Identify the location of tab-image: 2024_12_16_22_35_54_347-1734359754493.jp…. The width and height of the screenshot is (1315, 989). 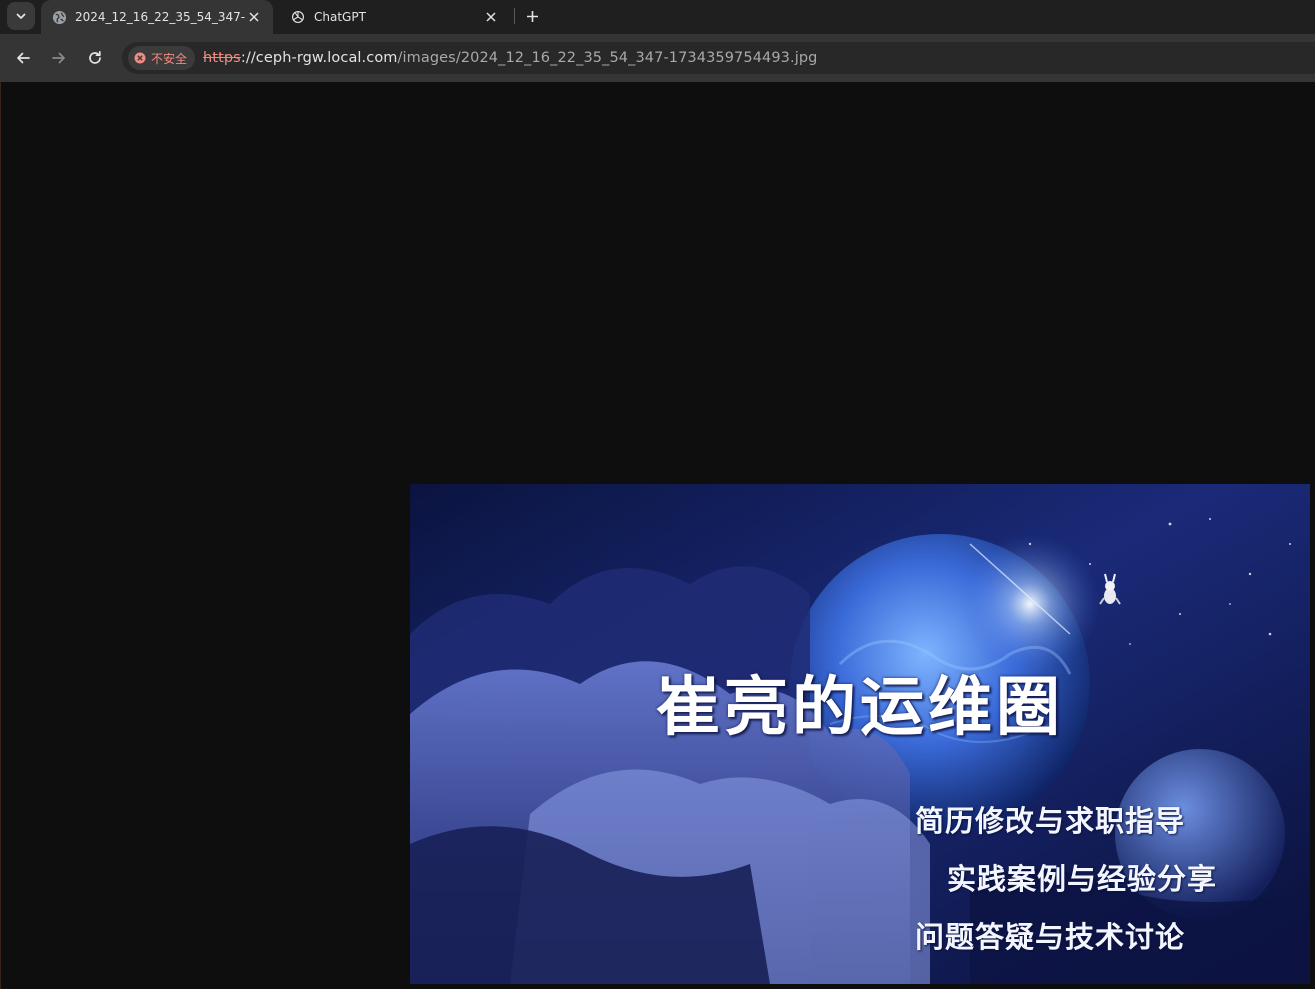
(157, 17).